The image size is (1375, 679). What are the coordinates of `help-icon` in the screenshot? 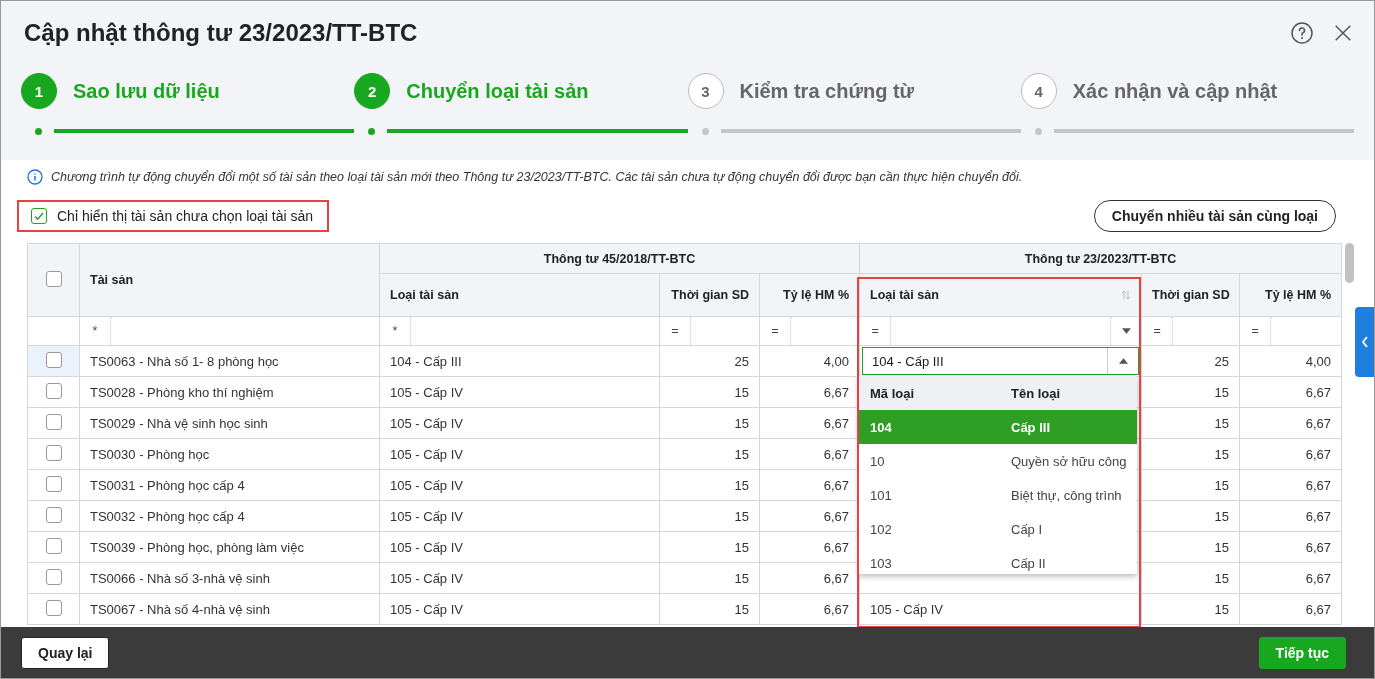 It's located at (1302, 33).